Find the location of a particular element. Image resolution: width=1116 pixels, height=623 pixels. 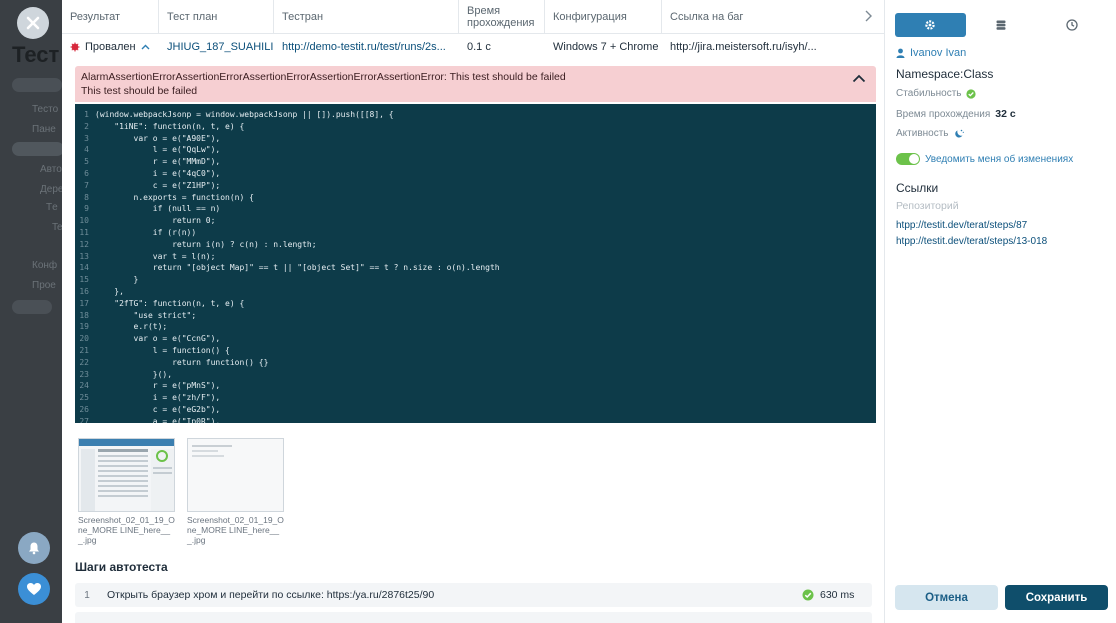

code-line: 12 return i(n) ? c(n) : n.length; is located at coordinates (475, 246).